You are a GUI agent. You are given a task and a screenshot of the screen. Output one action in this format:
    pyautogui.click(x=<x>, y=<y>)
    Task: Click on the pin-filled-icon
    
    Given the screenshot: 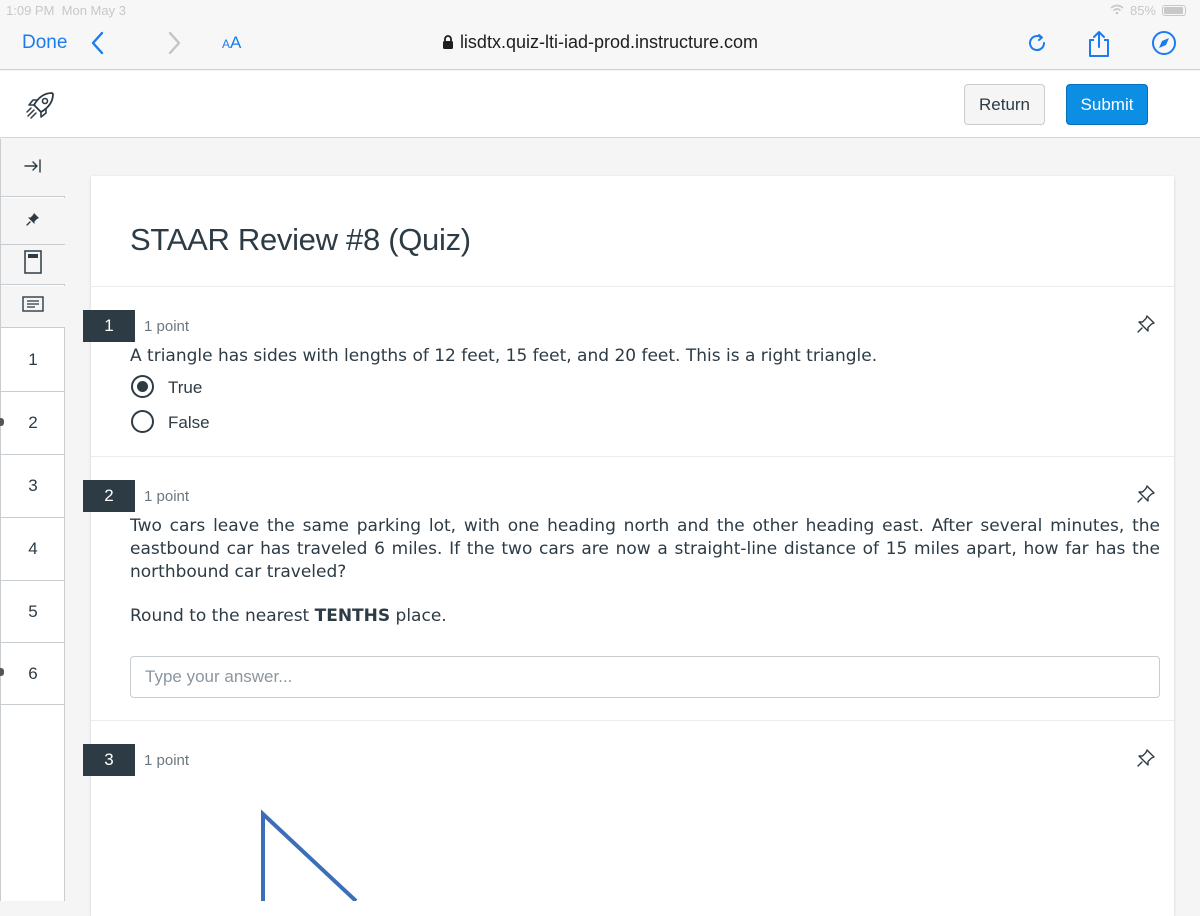 What is the action you would take?
    pyautogui.click(x=33, y=221)
    